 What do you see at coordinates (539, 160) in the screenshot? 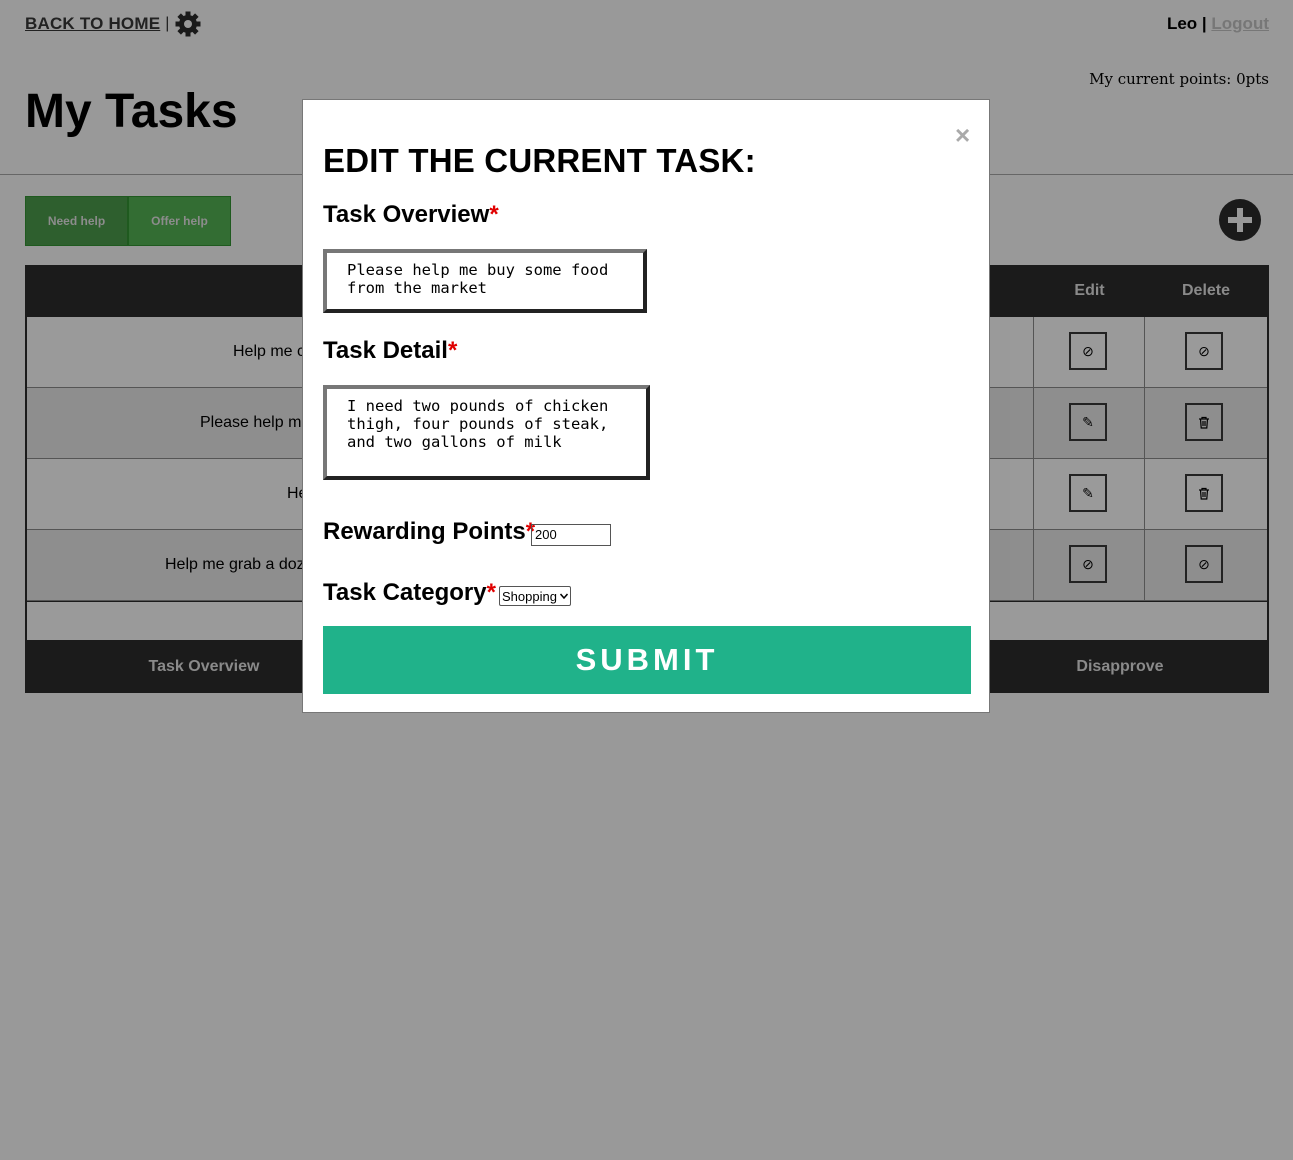
I see `modal-title: EDIT THE CURRENT TASK:` at bounding box center [539, 160].